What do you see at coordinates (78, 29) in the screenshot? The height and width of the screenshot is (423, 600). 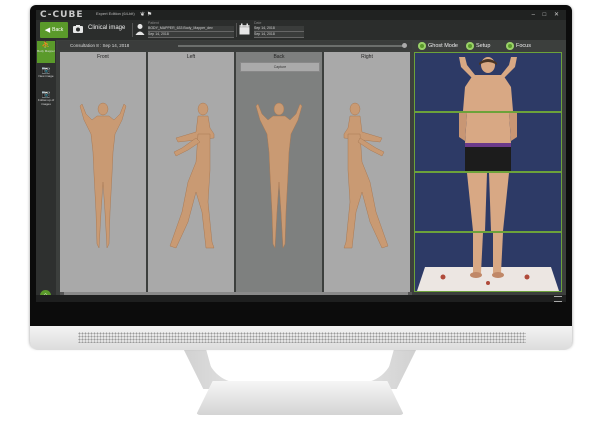 I see `camera-icon` at bounding box center [78, 29].